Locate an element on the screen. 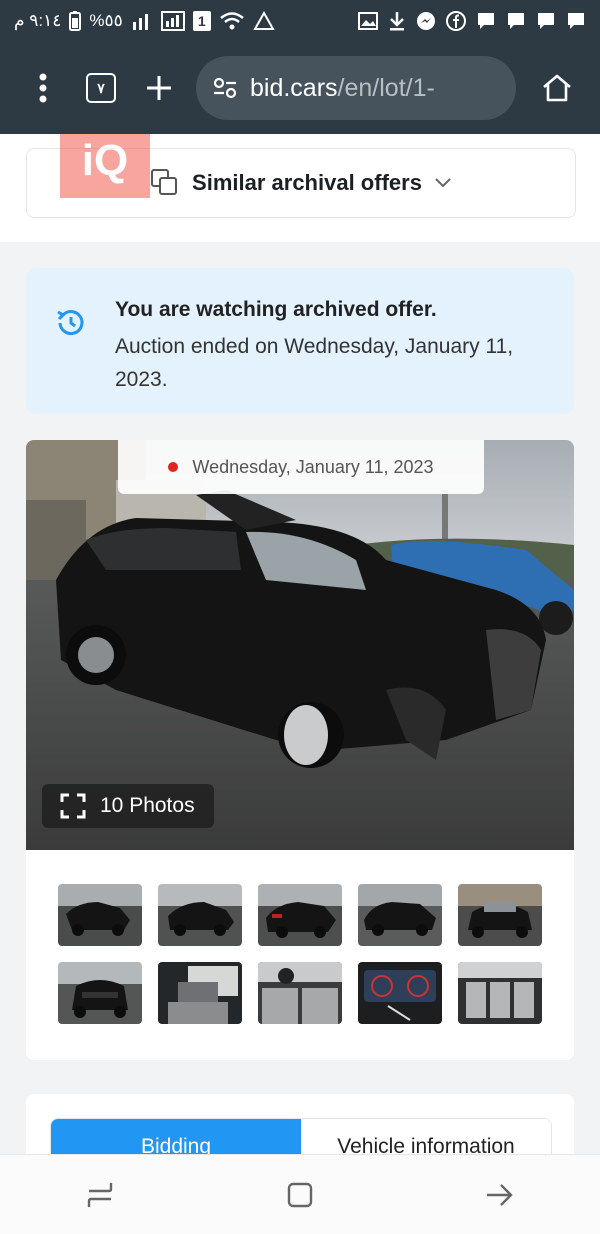  tab-switcher-button: ٧ is located at coordinates (101, 88).